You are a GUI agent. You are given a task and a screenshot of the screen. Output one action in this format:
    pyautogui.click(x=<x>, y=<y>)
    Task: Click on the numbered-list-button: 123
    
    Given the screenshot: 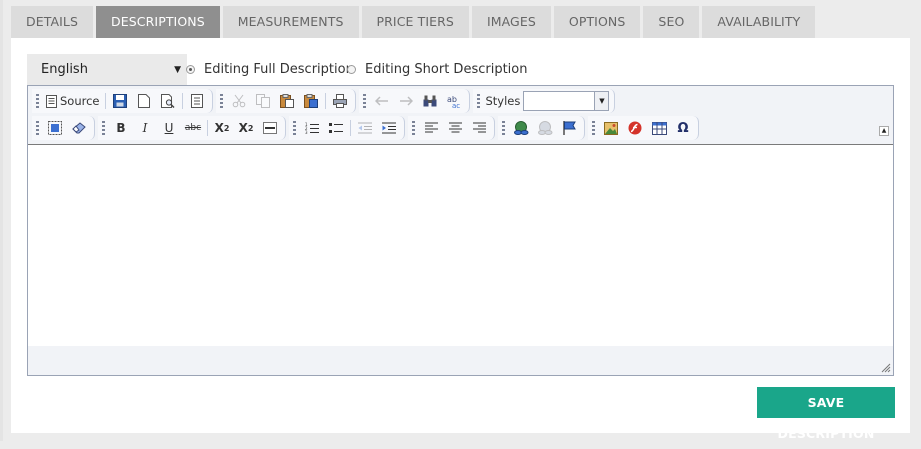 What is the action you would take?
    pyautogui.click(x=312, y=128)
    